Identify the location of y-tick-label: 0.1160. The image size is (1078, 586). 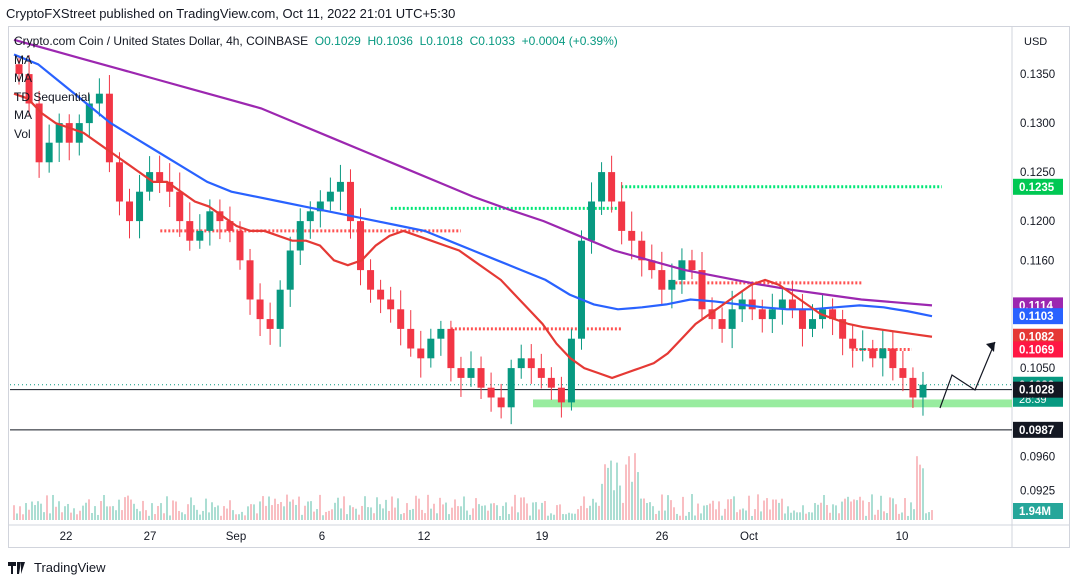
(1037, 261).